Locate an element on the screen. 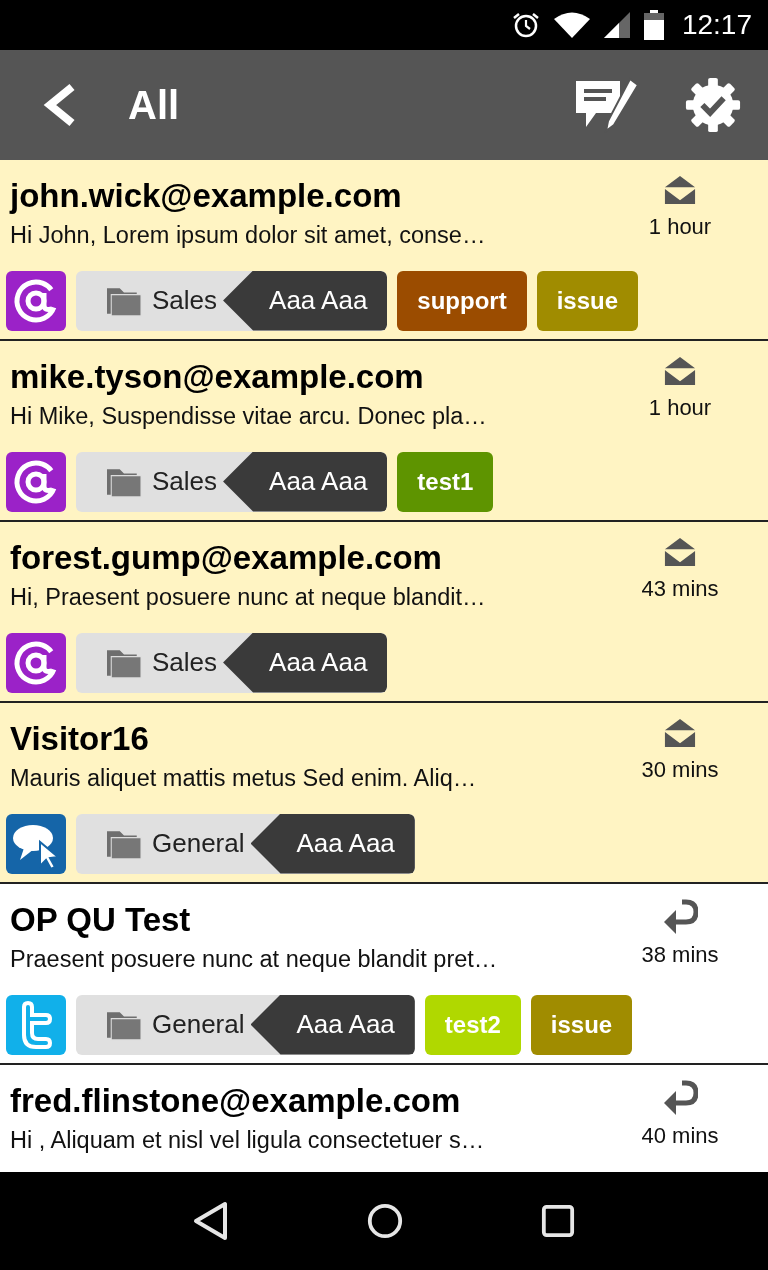 This screenshot has width=768, height=1270. sender-name: mike.tyson@example.com is located at coordinates (217, 377).